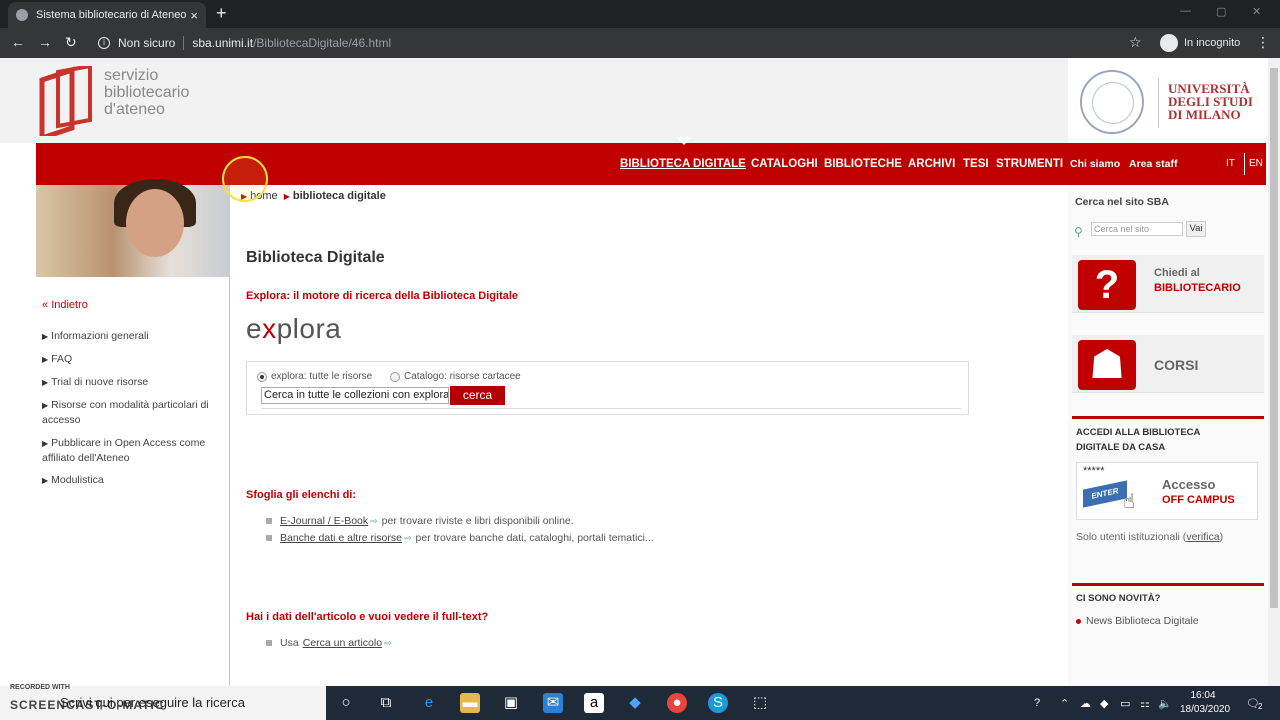  Describe the element at coordinates (221, 13) in the screenshot. I see `new-tab-button: +` at that location.